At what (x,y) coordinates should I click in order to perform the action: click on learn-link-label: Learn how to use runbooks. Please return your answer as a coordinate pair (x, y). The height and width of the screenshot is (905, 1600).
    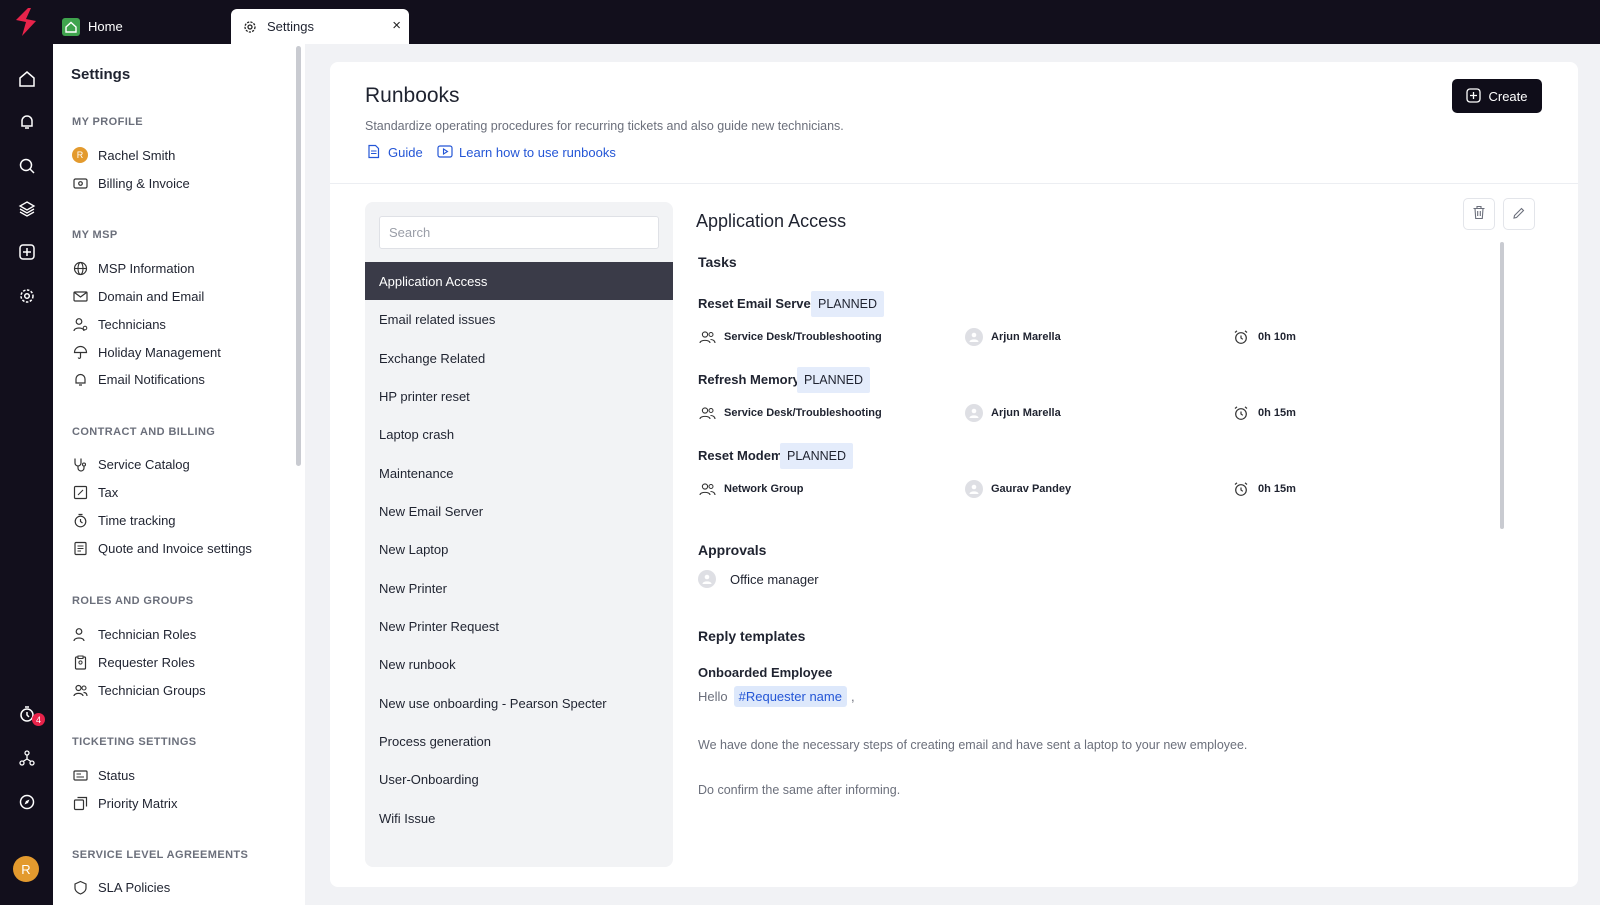
    Looking at the image, I should click on (537, 152).